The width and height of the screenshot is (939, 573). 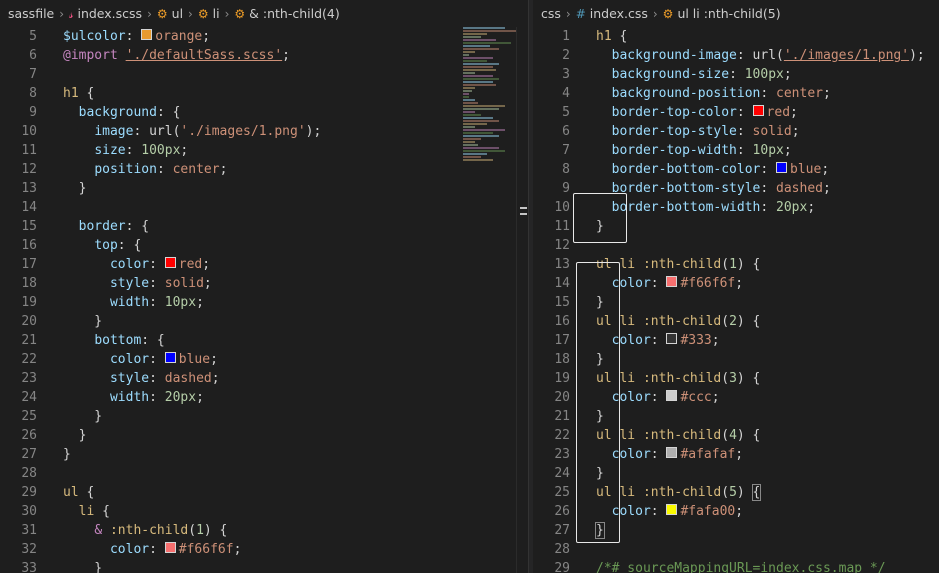 What do you see at coordinates (736, 359) in the screenshot?
I see `code-line: 18}` at bounding box center [736, 359].